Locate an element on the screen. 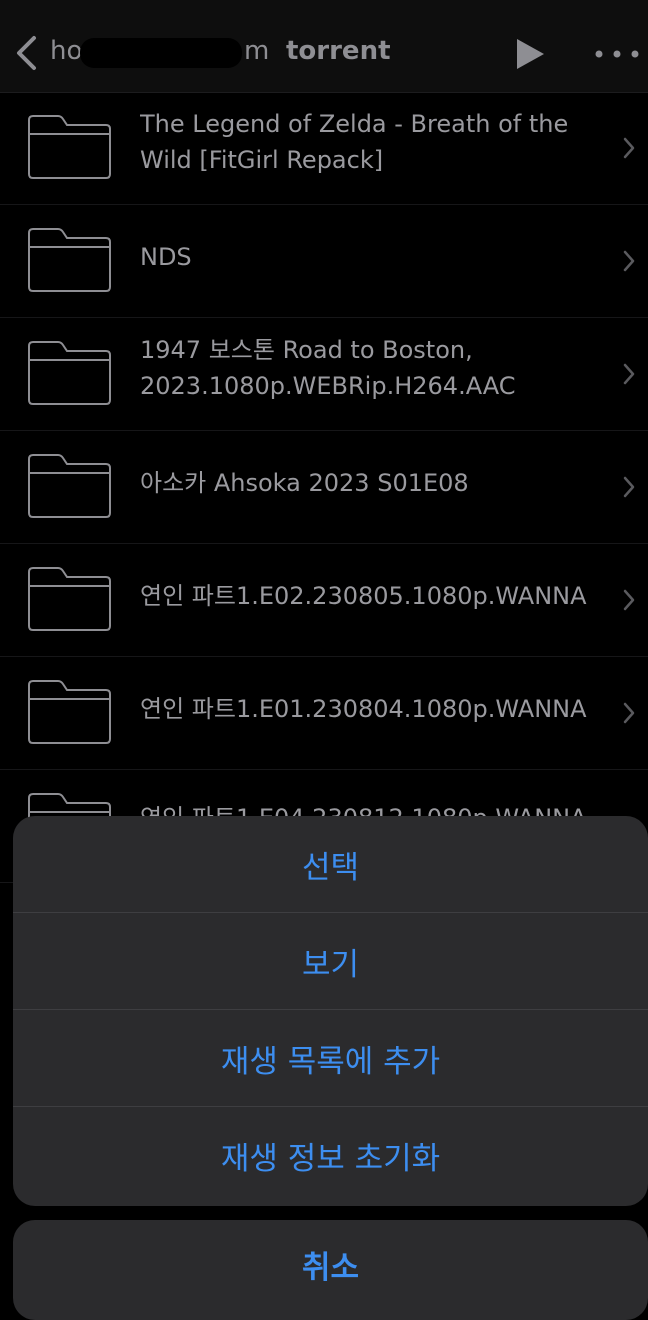 Image resolution: width=648 pixels, height=1320 pixels. select-button: 선택 is located at coordinates (330, 864).